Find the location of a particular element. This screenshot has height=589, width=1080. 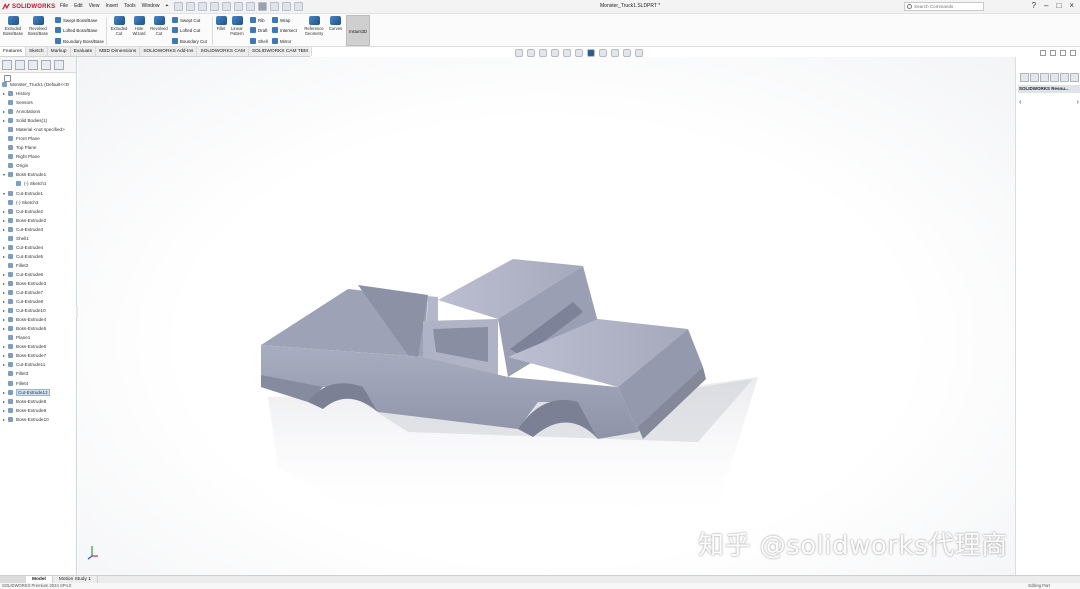

tree-item: ▸ Cut-Extrude5 is located at coordinates (38, 256).